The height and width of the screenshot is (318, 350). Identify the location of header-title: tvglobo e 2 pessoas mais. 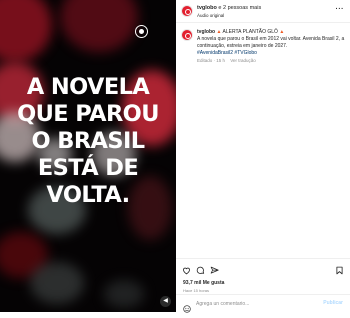
(229, 8).